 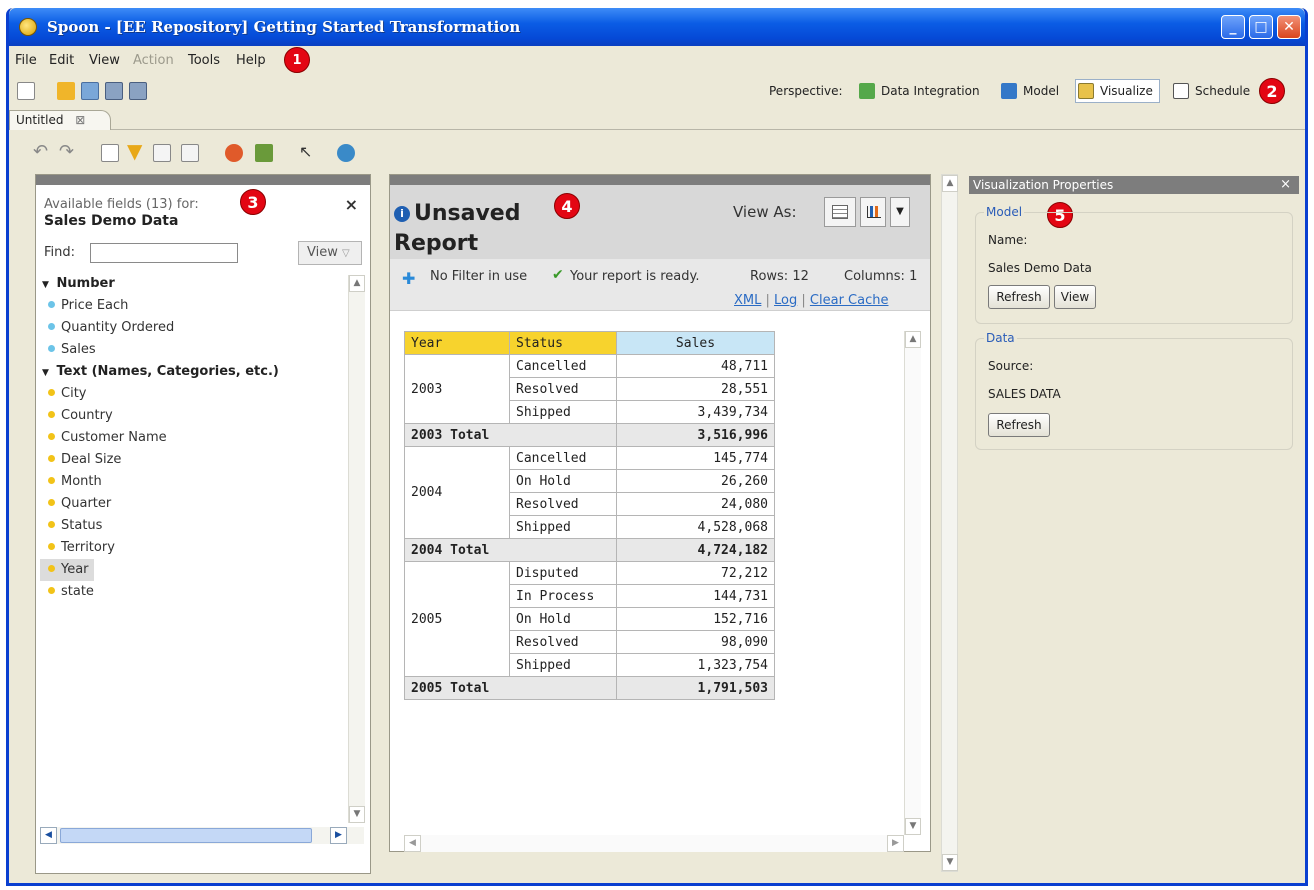 What do you see at coordinates (193, 416) in the screenshot?
I see `field-item-country: Country` at bounding box center [193, 416].